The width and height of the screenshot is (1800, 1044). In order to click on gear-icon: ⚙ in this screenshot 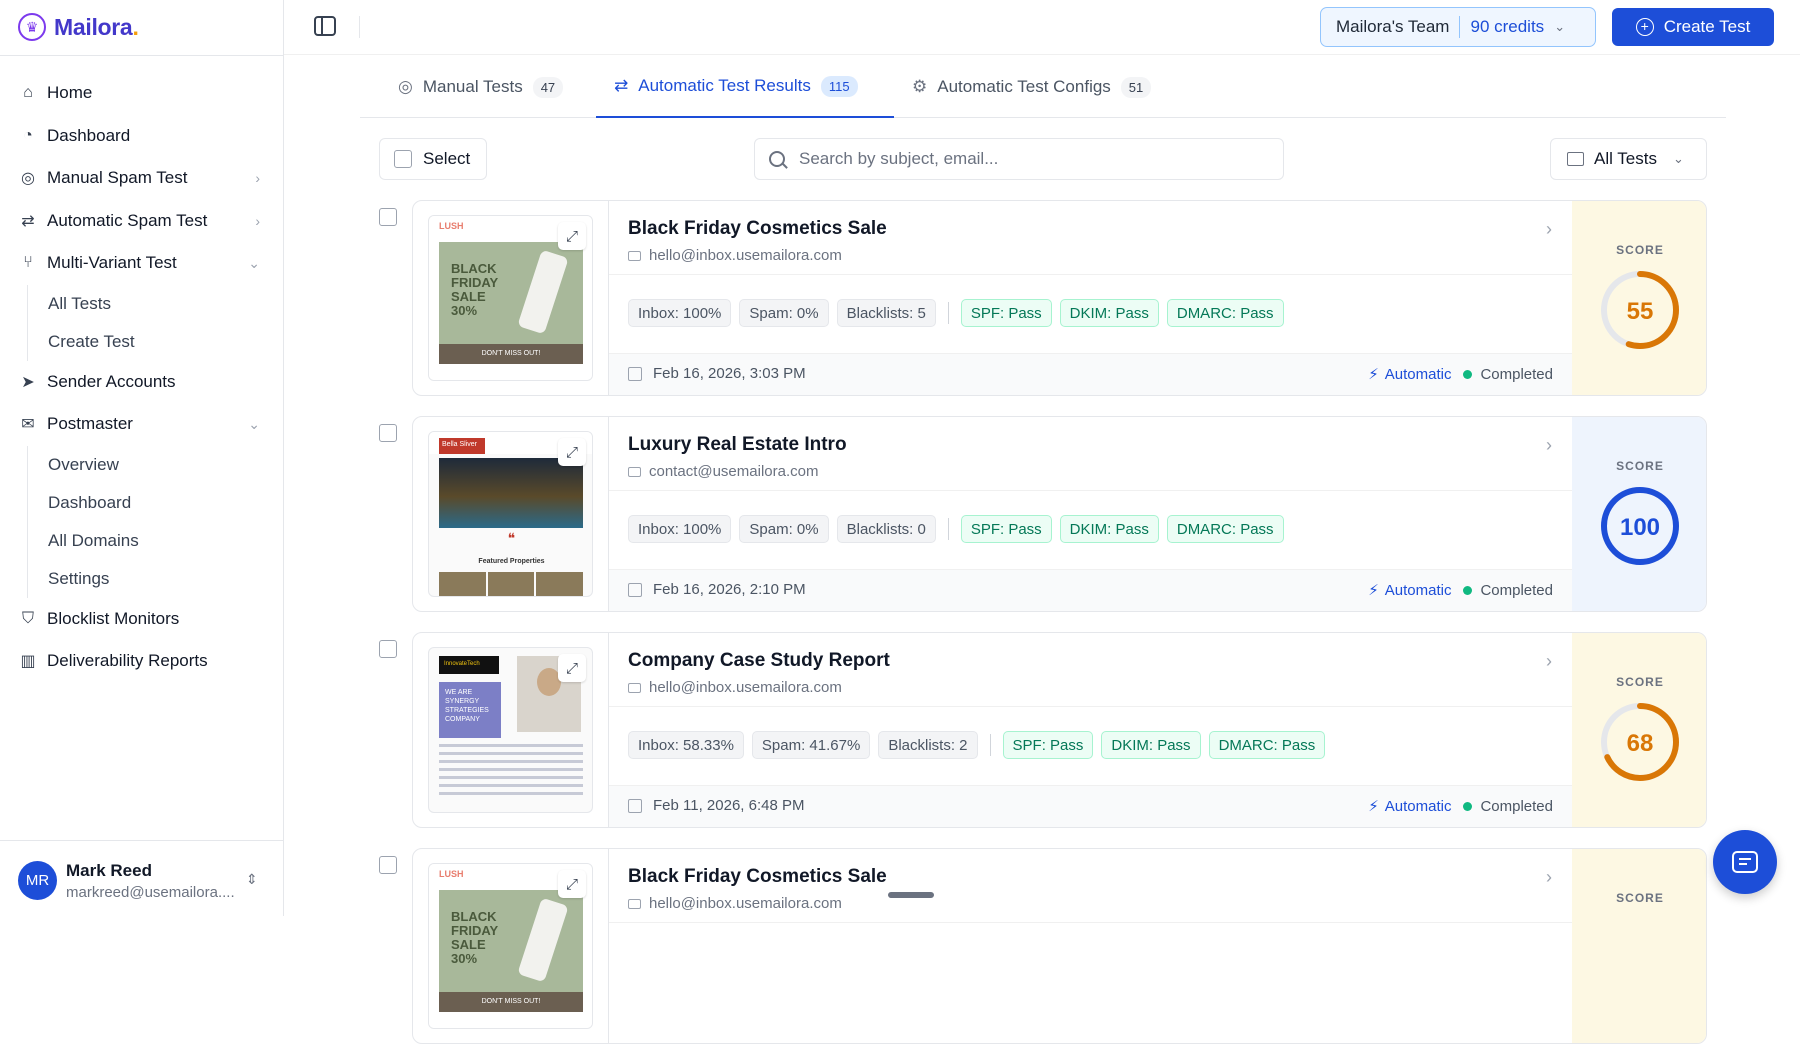, I will do `click(920, 86)`.